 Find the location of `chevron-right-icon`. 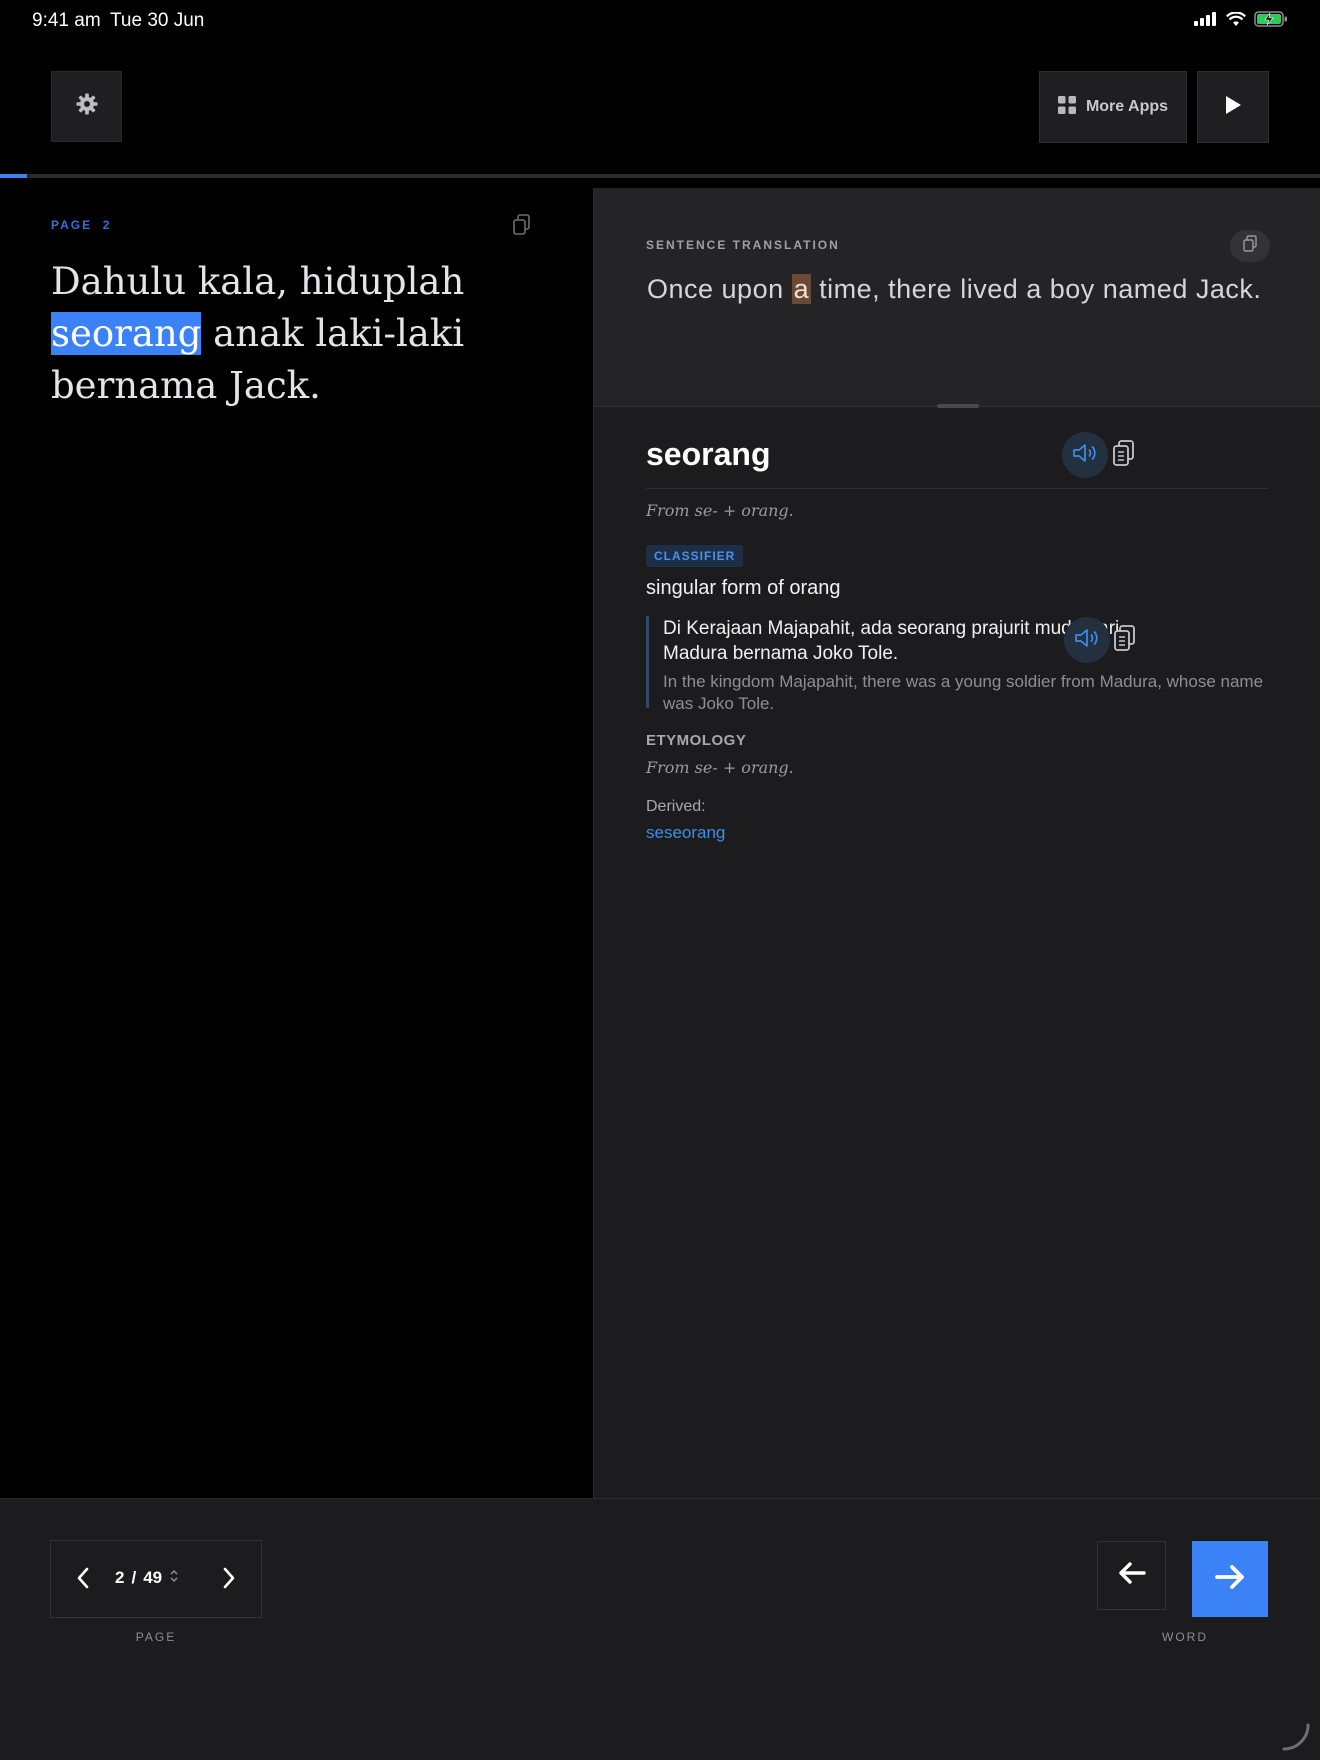

chevron-right-icon is located at coordinates (229, 1580).